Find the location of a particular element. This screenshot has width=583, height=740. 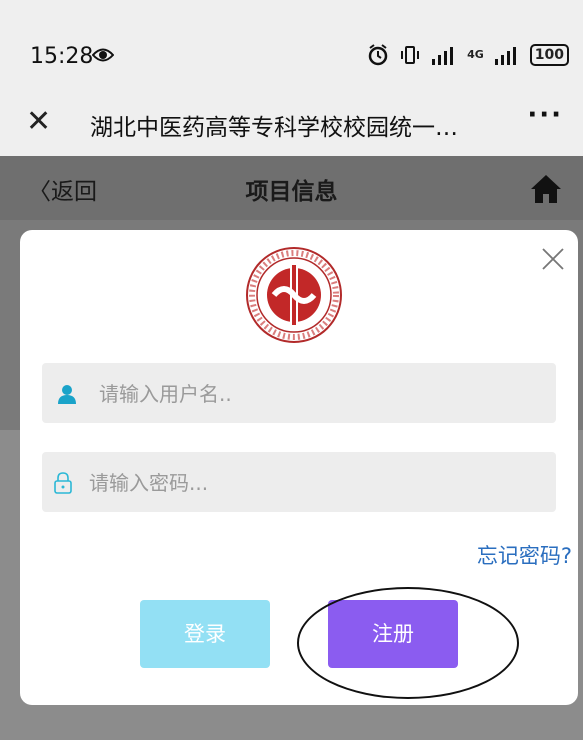

home-icon is located at coordinates (546, 189).